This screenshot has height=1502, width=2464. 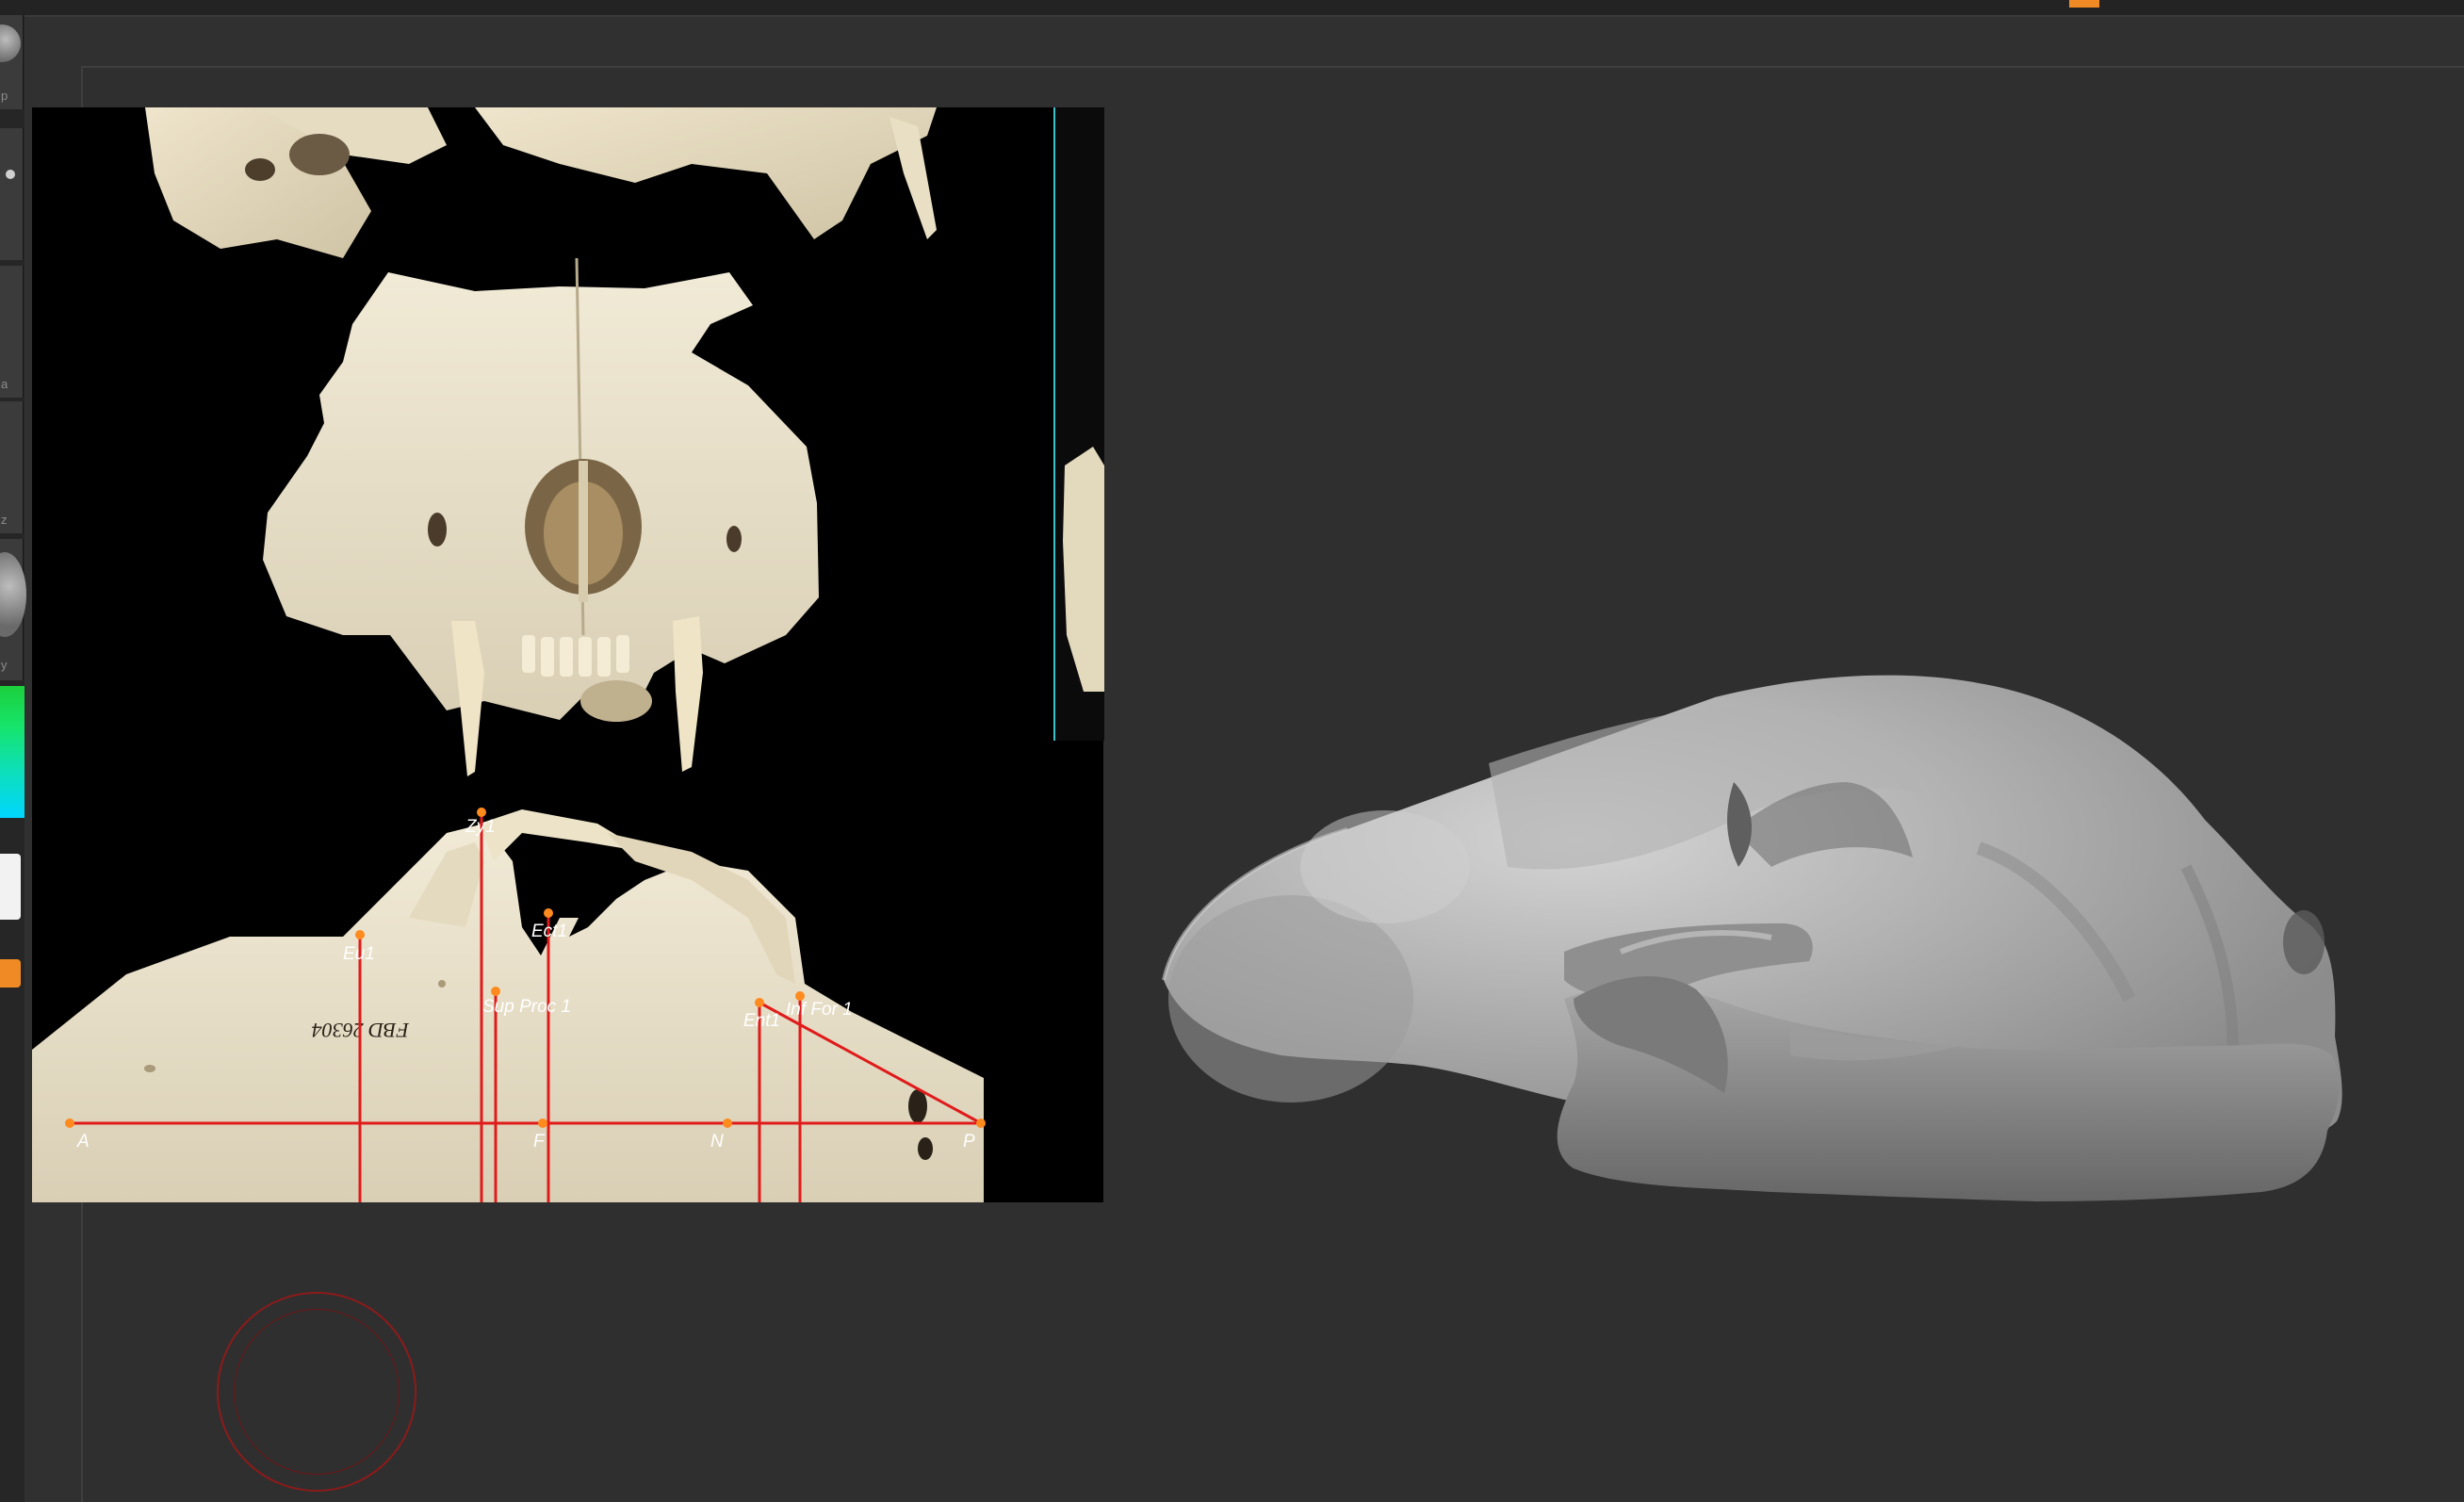 What do you see at coordinates (549, 931) in the screenshot?
I see `landmark-label-ect1: Ect1` at bounding box center [549, 931].